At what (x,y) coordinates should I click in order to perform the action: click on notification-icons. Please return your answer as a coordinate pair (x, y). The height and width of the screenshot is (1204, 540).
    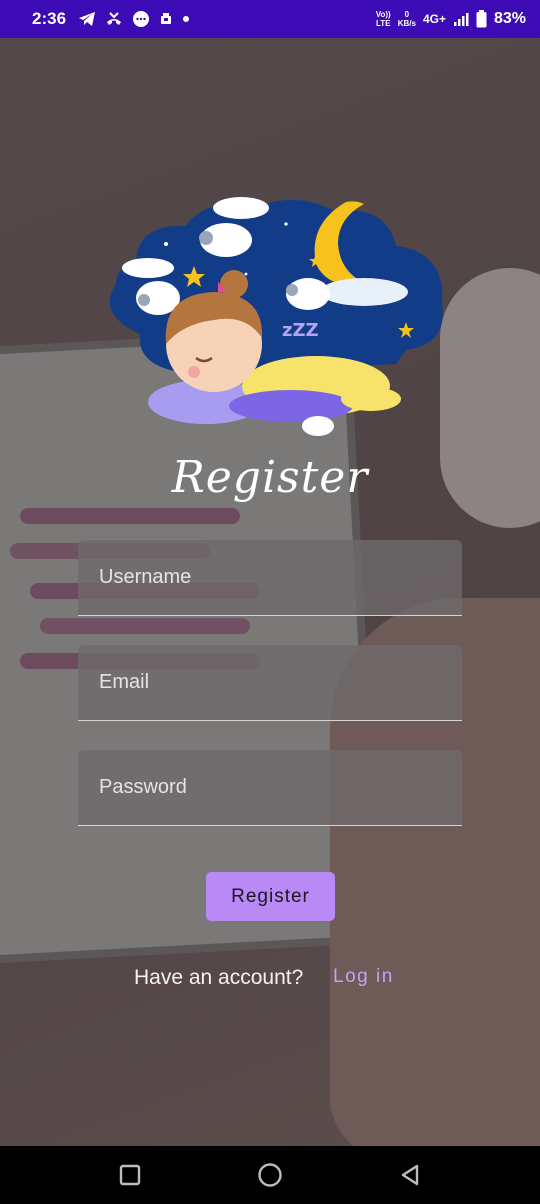
    Looking at the image, I should click on (134, 19).